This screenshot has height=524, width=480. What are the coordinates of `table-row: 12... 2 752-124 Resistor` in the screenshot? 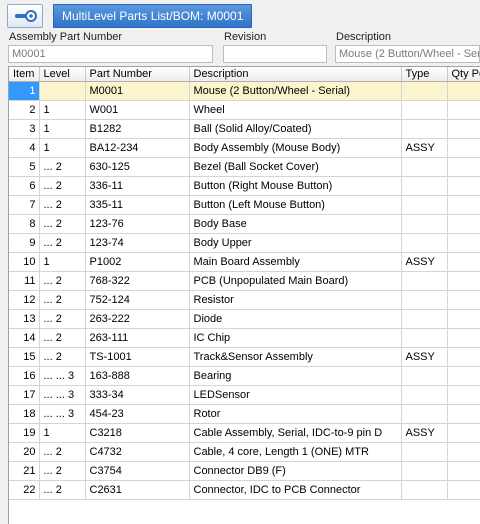 It's located at (244, 300).